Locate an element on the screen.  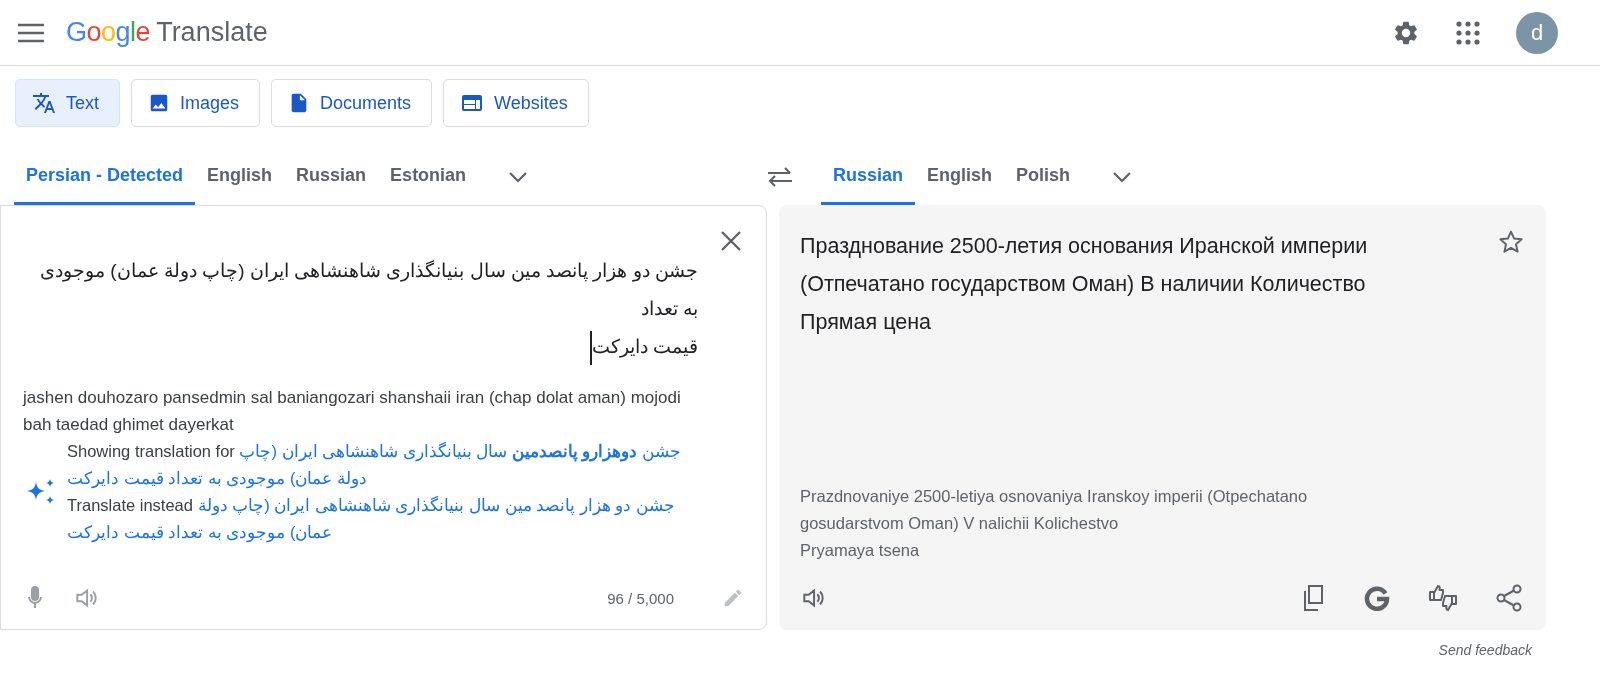
transliteration: Pryamaya tsena is located at coordinates (860, 550).